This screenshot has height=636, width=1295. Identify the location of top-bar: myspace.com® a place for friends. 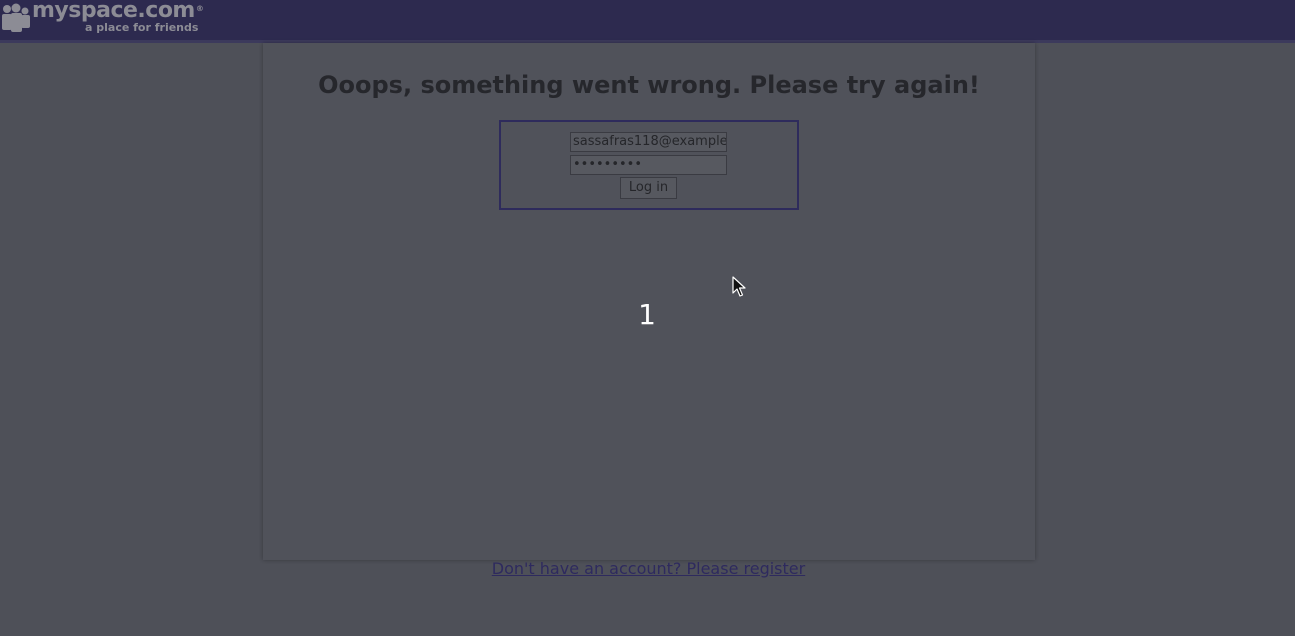
(647, 21).